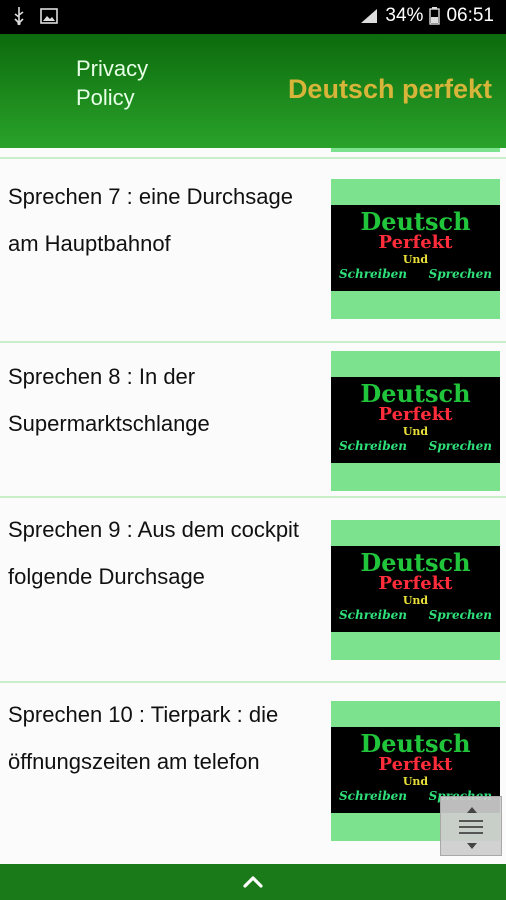 The width and height of the screenshot is (506, 900). I want to click on battery-icon, so click(435, 16).